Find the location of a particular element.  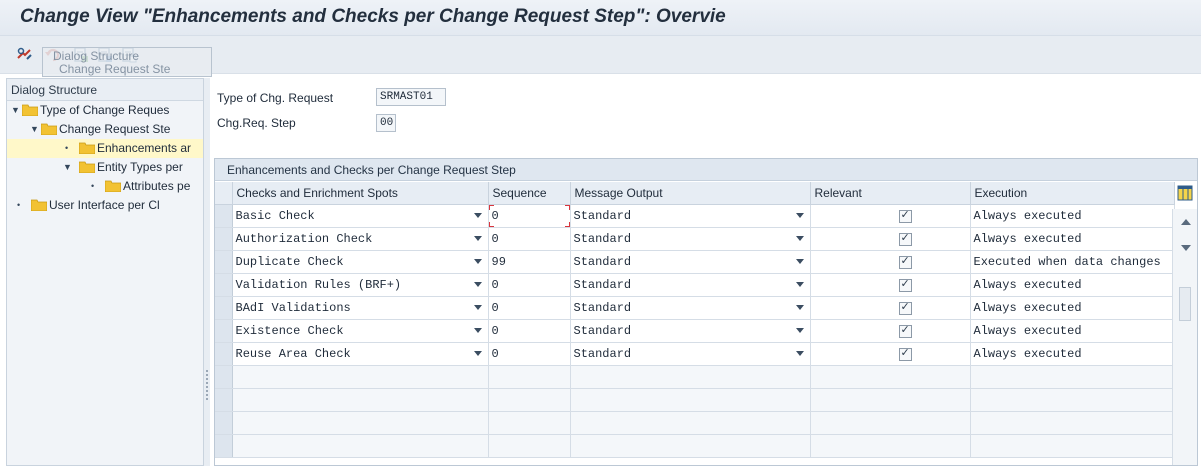

checks-dropdown: Authorization Check is located at coordinates (360, 239).